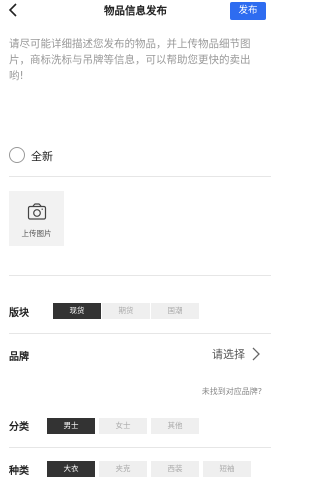 This screenshot has width=320, height=484. What do you see at coordinates (36, 233) in the screenshot?
I see `upload-image-label: 上传图片` at bounding box center [36, 233].